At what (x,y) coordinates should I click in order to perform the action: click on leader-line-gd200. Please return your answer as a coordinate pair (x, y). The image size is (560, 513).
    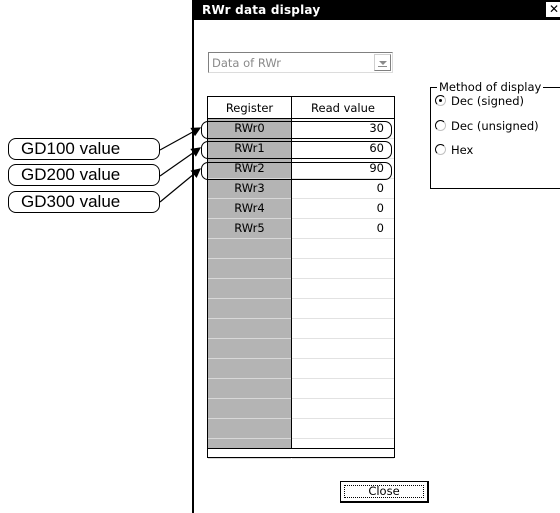
    Looking at the image, I should click on (180, 162).